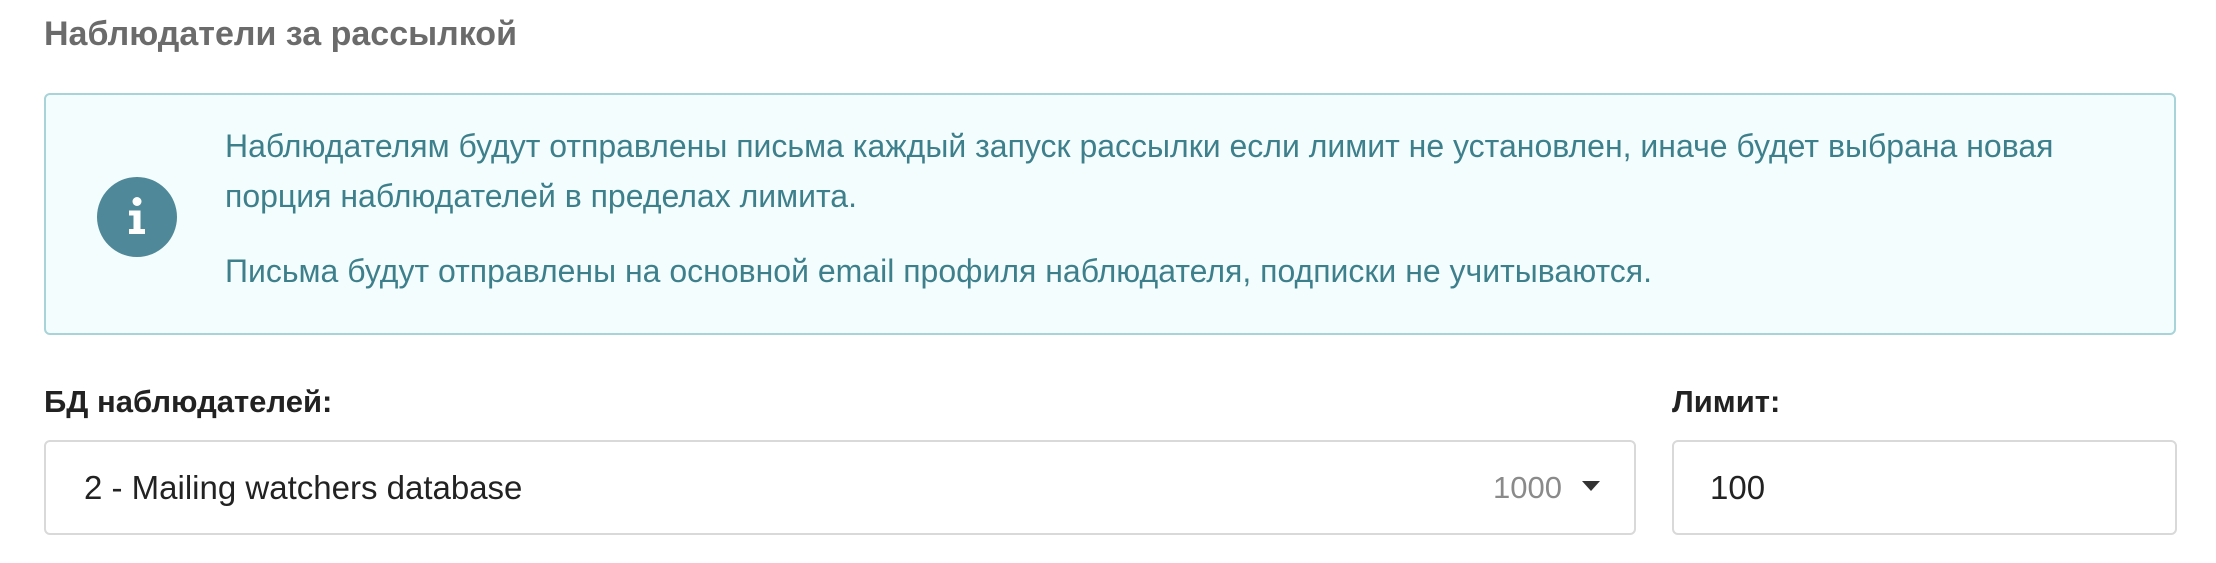 The width and height of the screenshot is (2216, 563). What do you see at coordinates (1591, 486) in the screenshot?
I see `caret-down-icon` at bounding box center [1591, 486].